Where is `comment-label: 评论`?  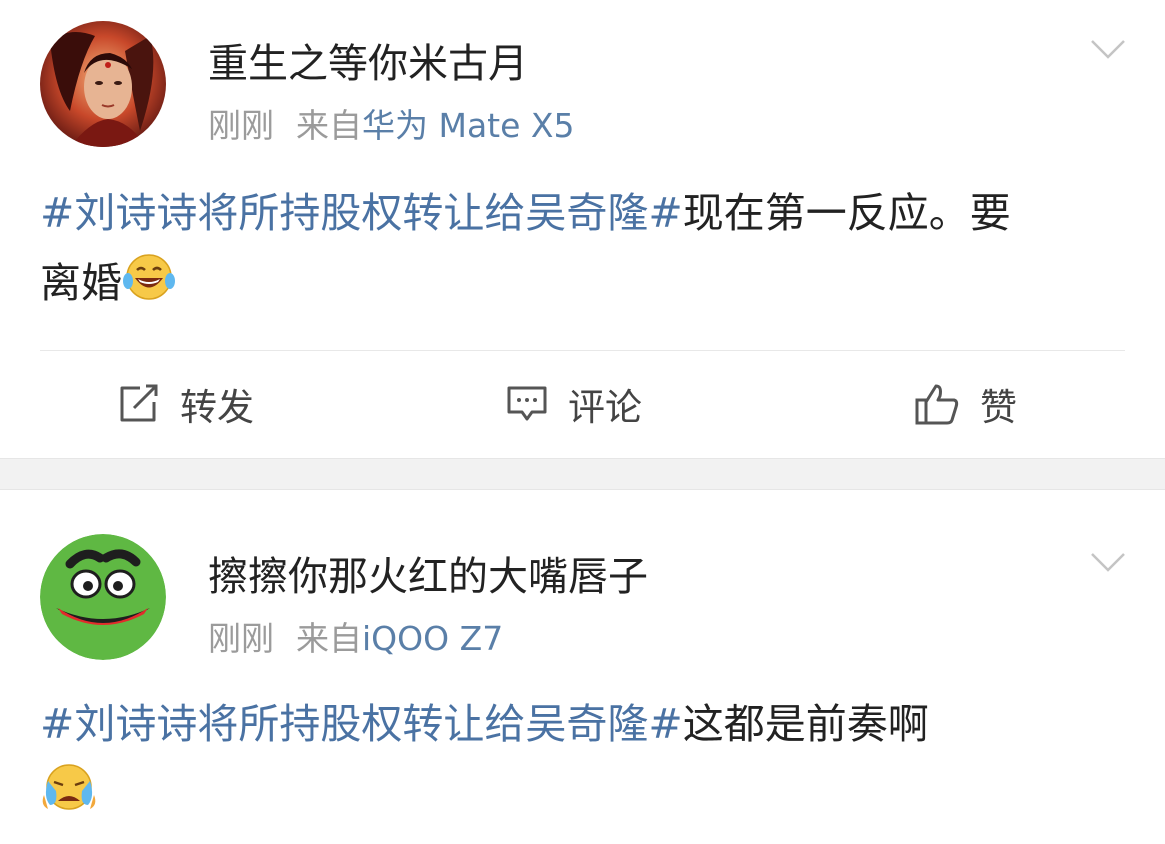 comment-label: 评论 is located at coordinates (605, 407).